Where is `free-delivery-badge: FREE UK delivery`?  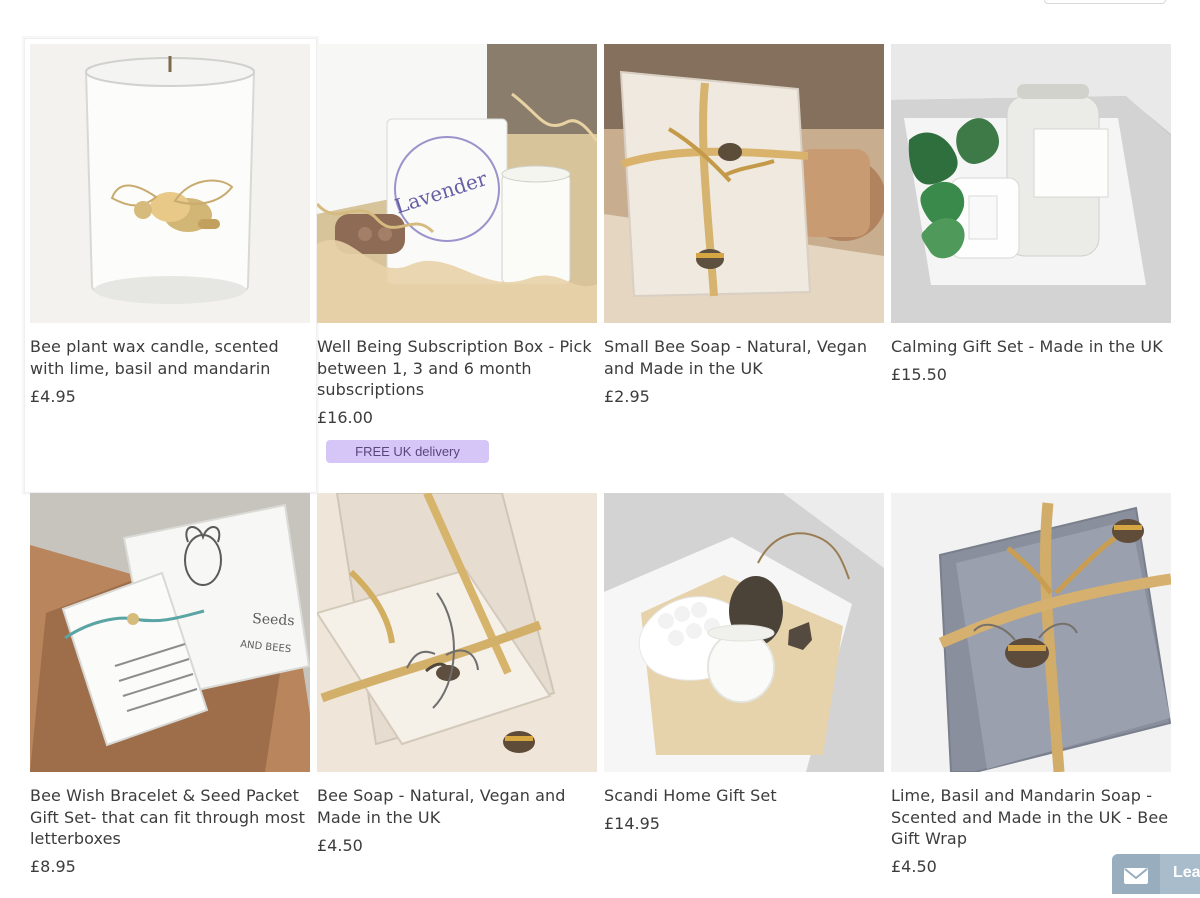 free-delivery-badge: FREE UK delivery is located at coordinates (407, 451).